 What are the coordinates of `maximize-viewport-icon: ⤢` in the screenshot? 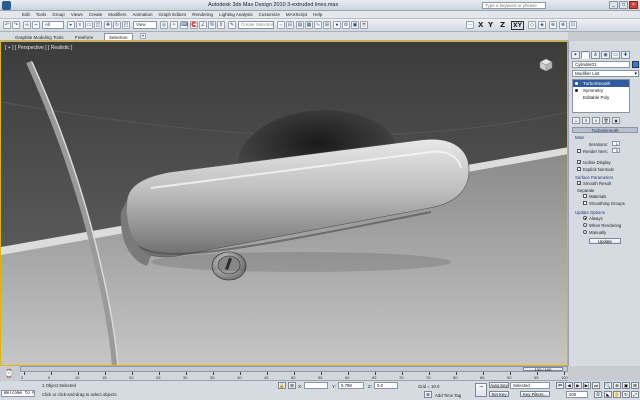 It's located at (635, 394).